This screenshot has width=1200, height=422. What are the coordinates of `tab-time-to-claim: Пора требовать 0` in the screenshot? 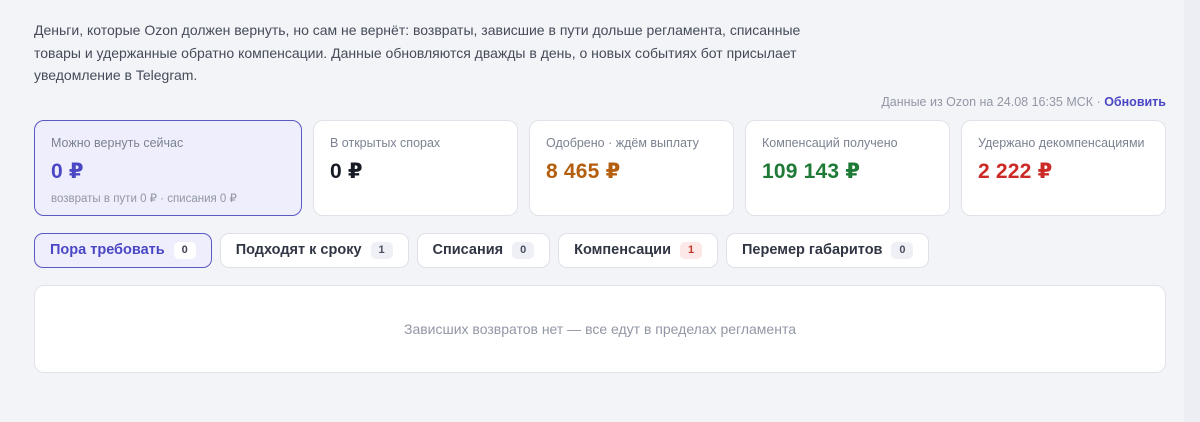 It's located at (123, 250).